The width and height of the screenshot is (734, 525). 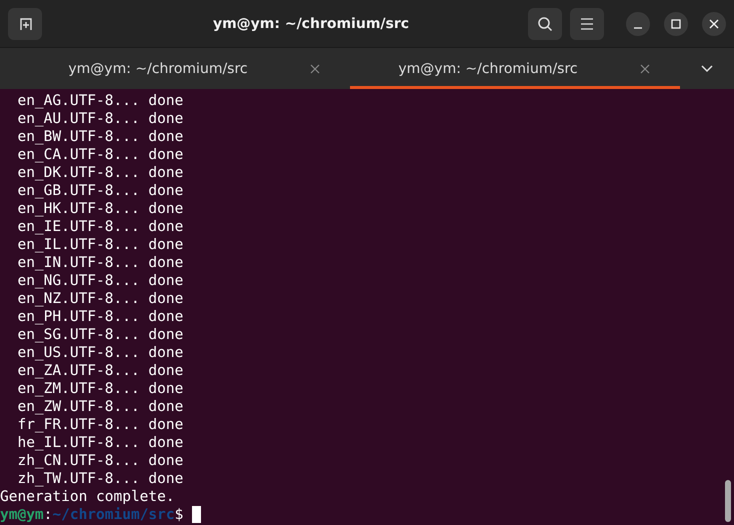 What do you see at coordinates (100, 335) in the screenshot?
I see `terminal-line: en_SG.UTF-8... done` at bounding box center [100, 335].